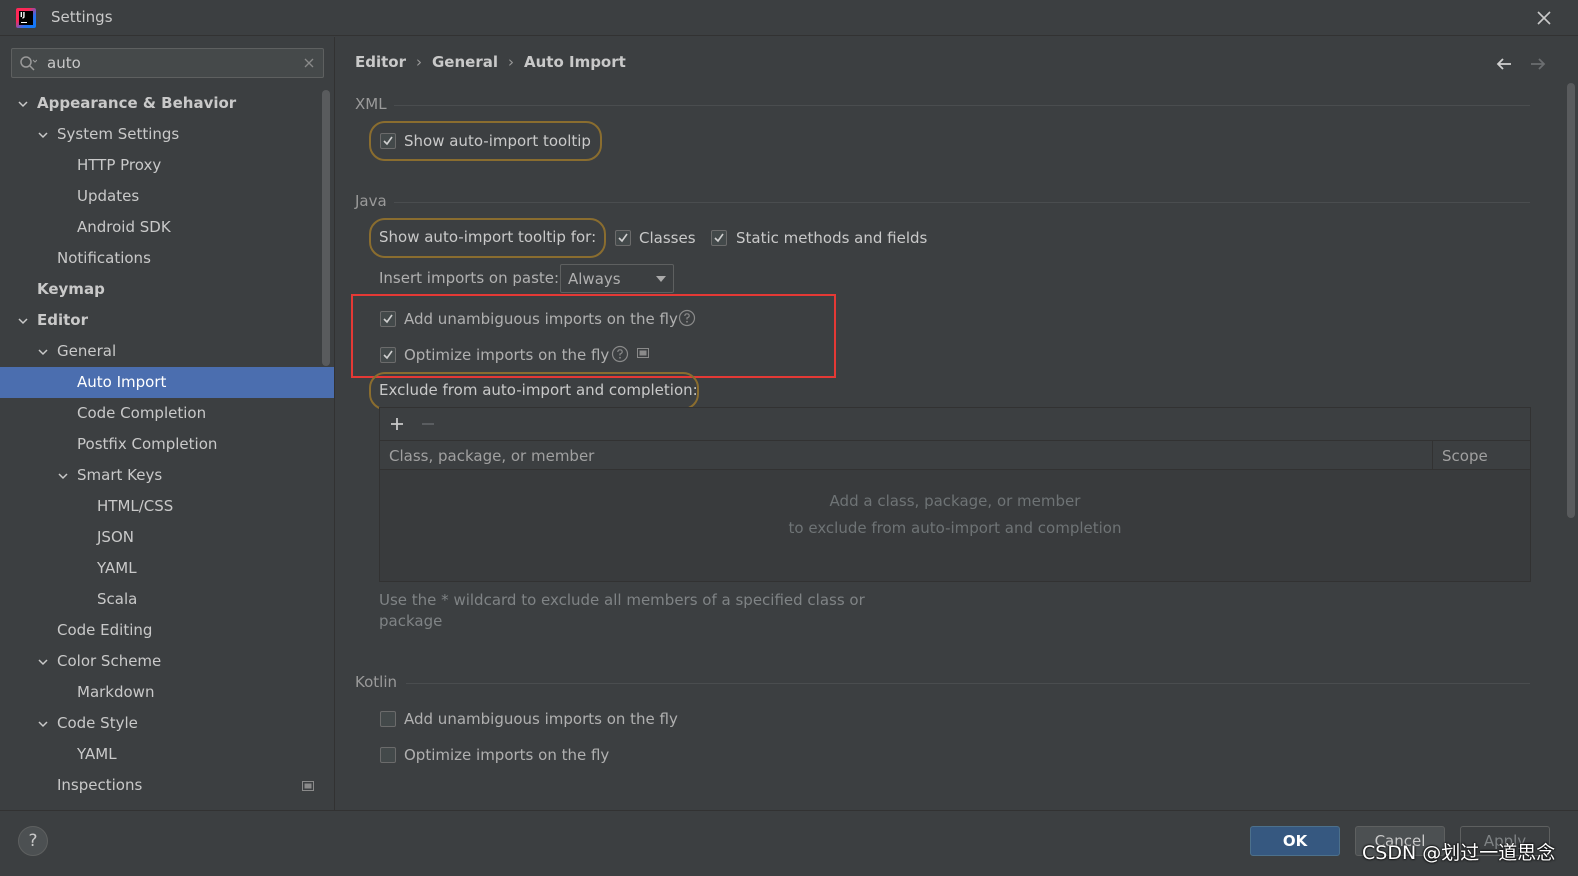 The image size is (1578, 876). Describe the element at coordinates (541, 319) in the screenshot. I see `java-add-unambiguous-label: Add unambiguous imports on the fly` at that location.